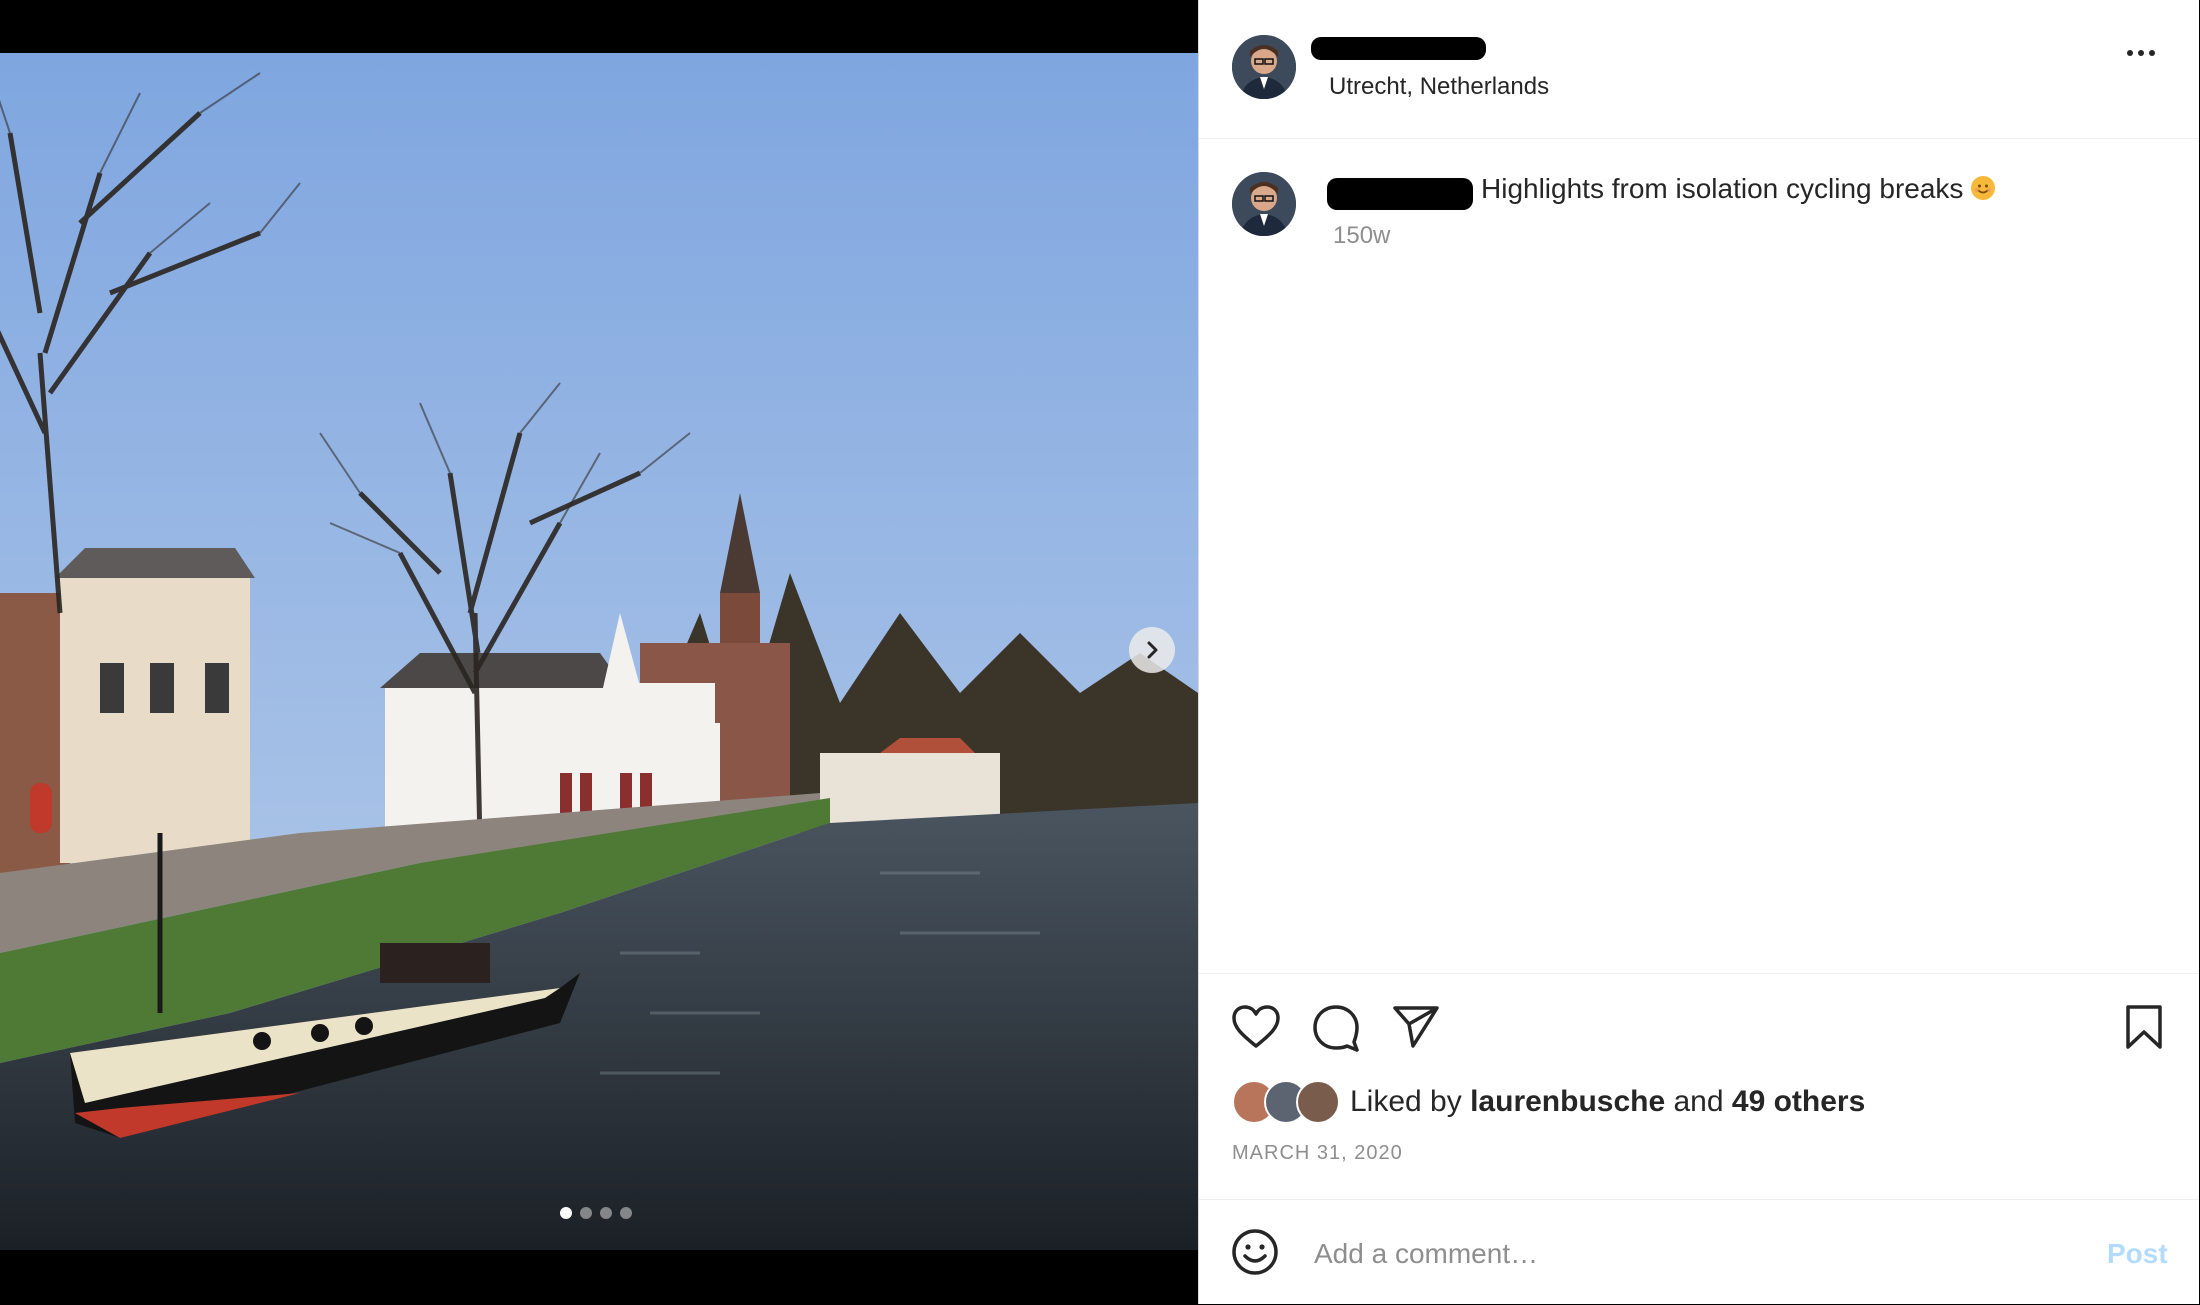  What do you see at coordinates (1698, 1101) in the screenshot?
I see `liked-by-and: and` at bounding box center [1698, 1101].